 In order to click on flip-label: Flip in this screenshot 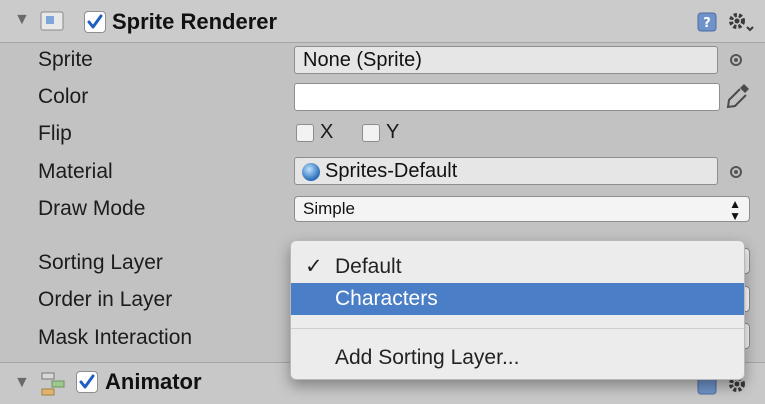, I will do `click(55, 133)`.